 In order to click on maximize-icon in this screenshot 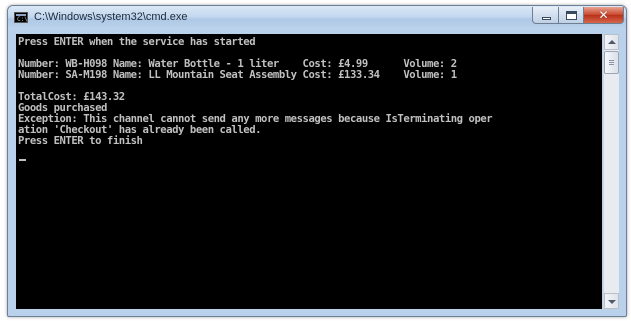, I will do `click(571, 15)`.